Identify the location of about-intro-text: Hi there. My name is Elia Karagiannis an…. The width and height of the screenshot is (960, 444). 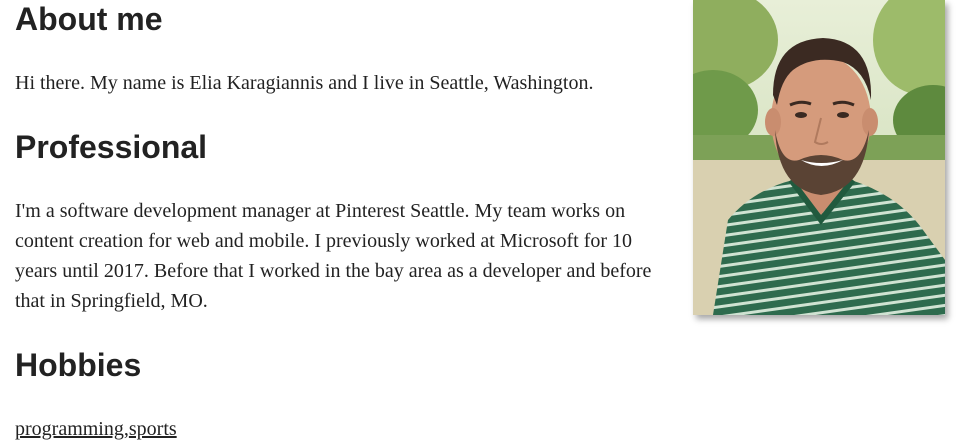
(304, 83).